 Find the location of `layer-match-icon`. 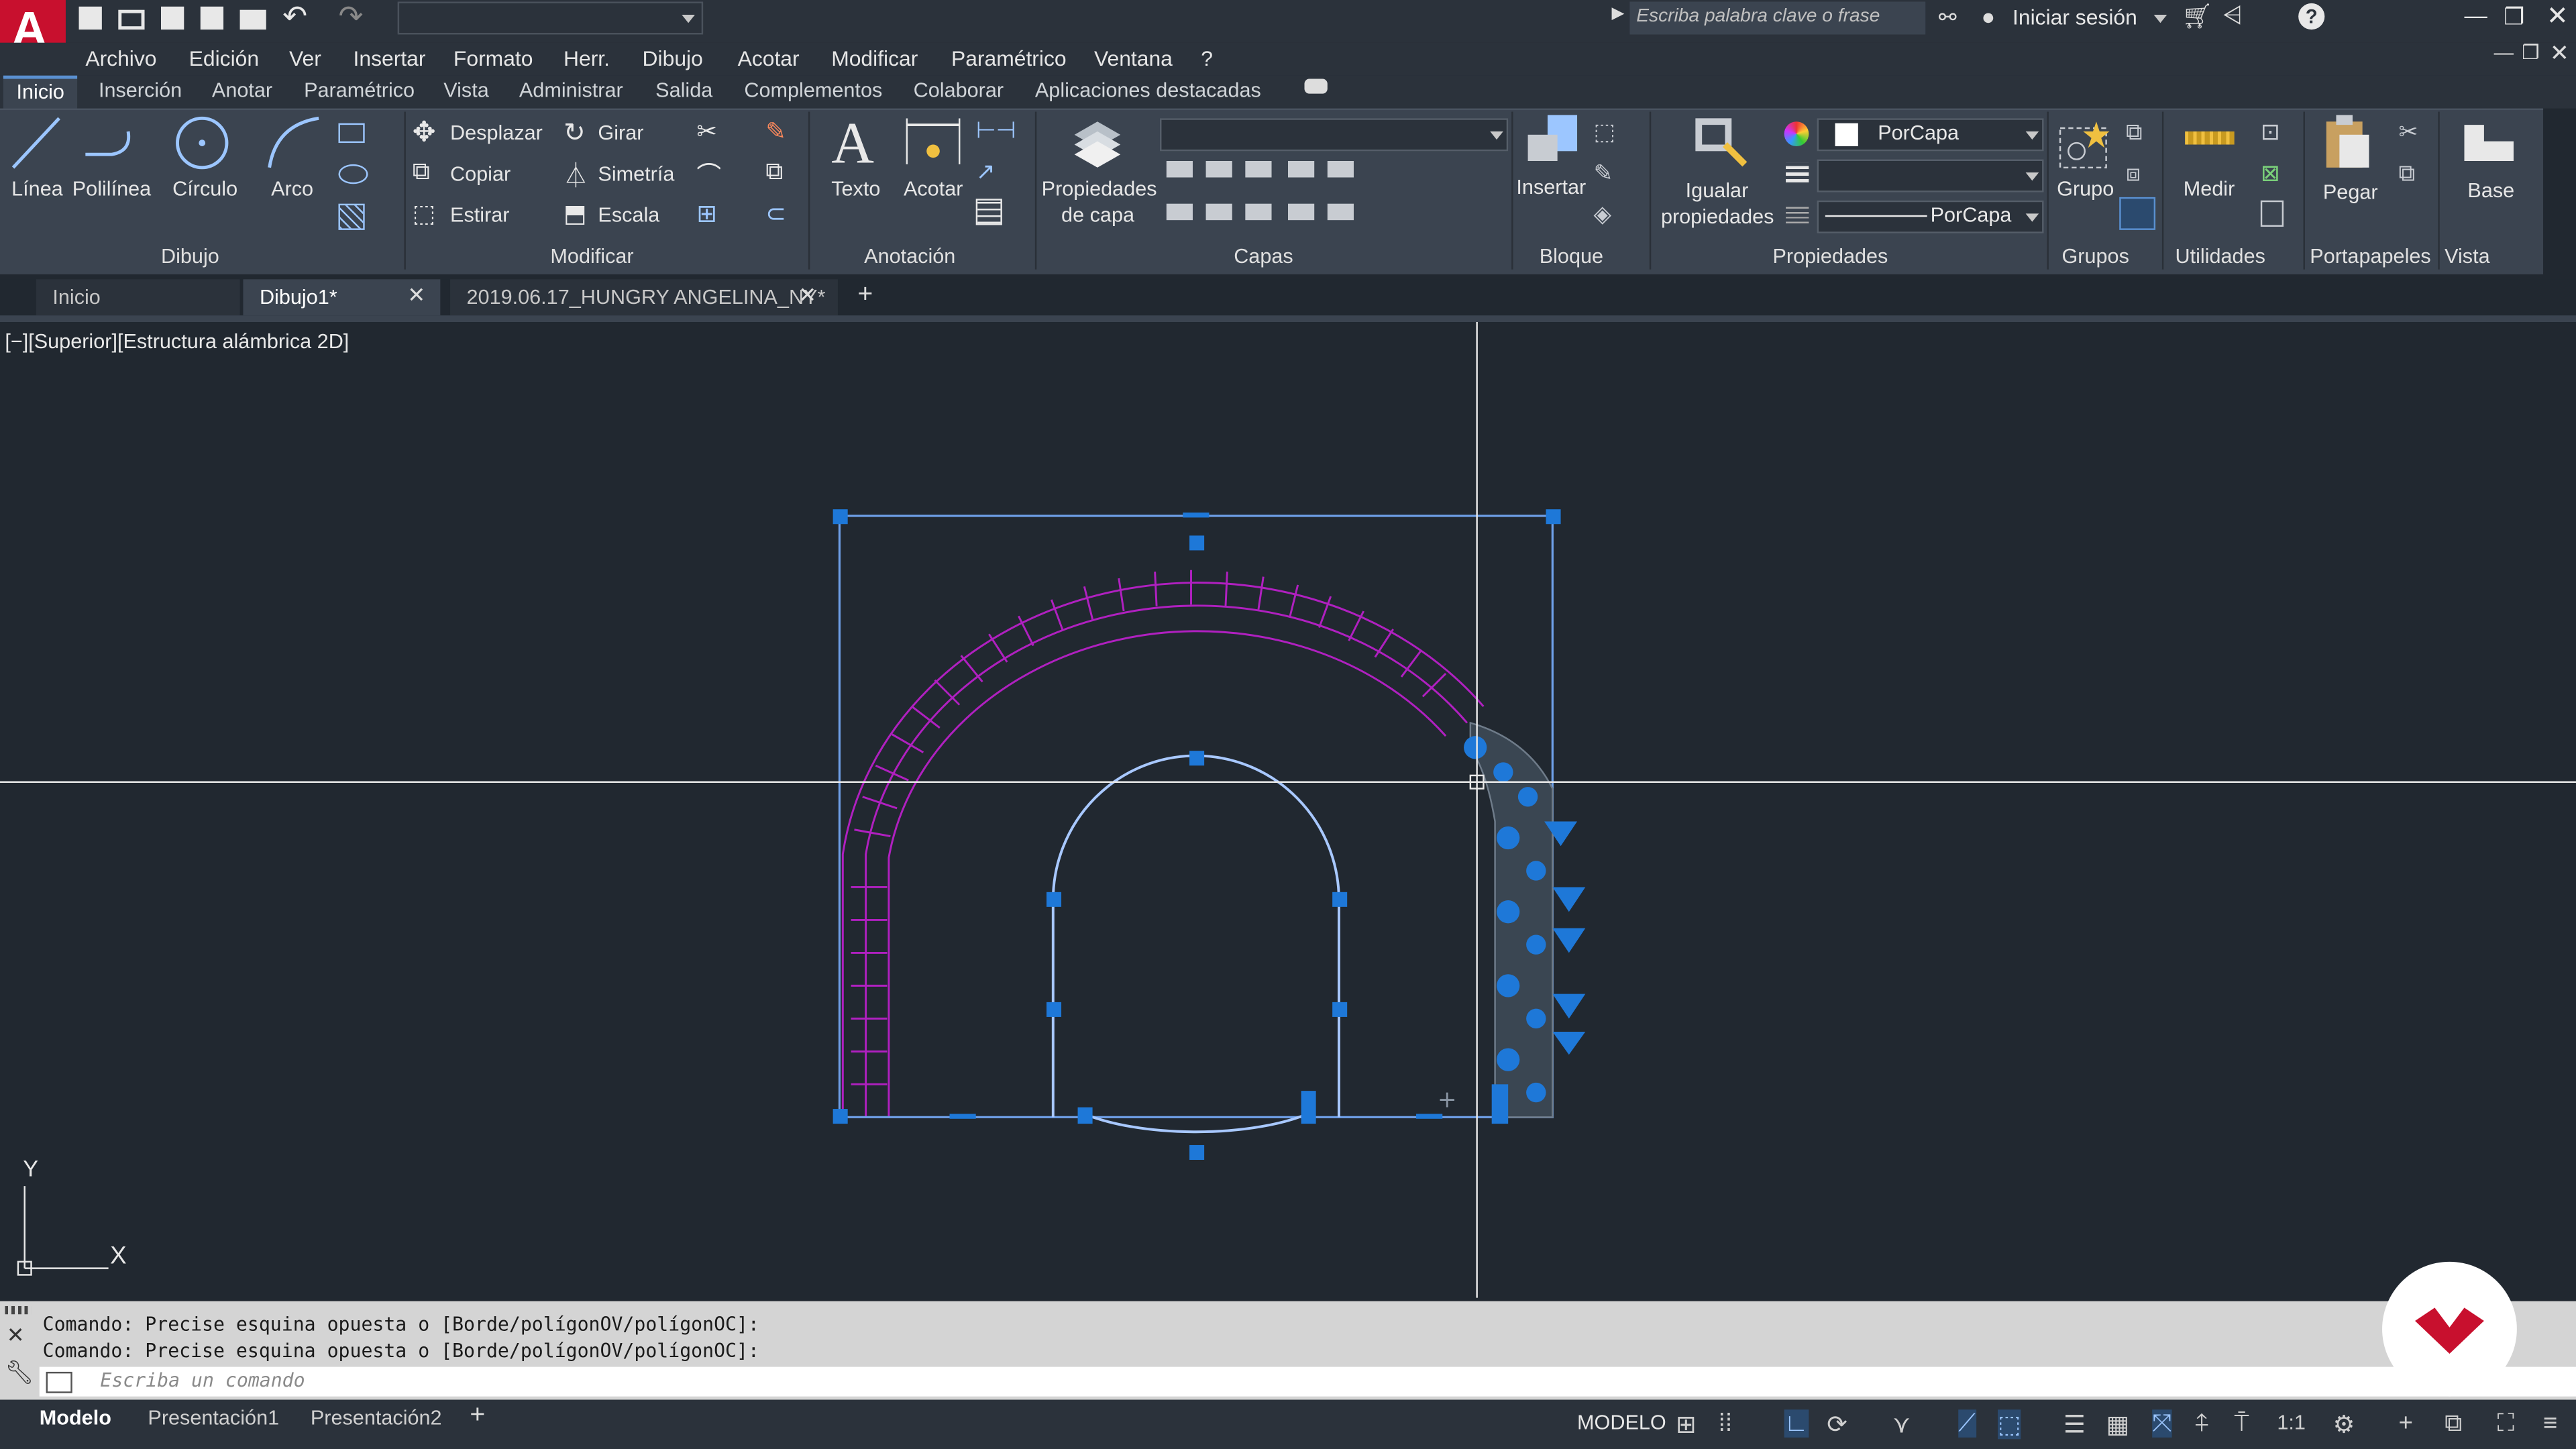

layer-match-icon is located at coordinates (1340, 169).